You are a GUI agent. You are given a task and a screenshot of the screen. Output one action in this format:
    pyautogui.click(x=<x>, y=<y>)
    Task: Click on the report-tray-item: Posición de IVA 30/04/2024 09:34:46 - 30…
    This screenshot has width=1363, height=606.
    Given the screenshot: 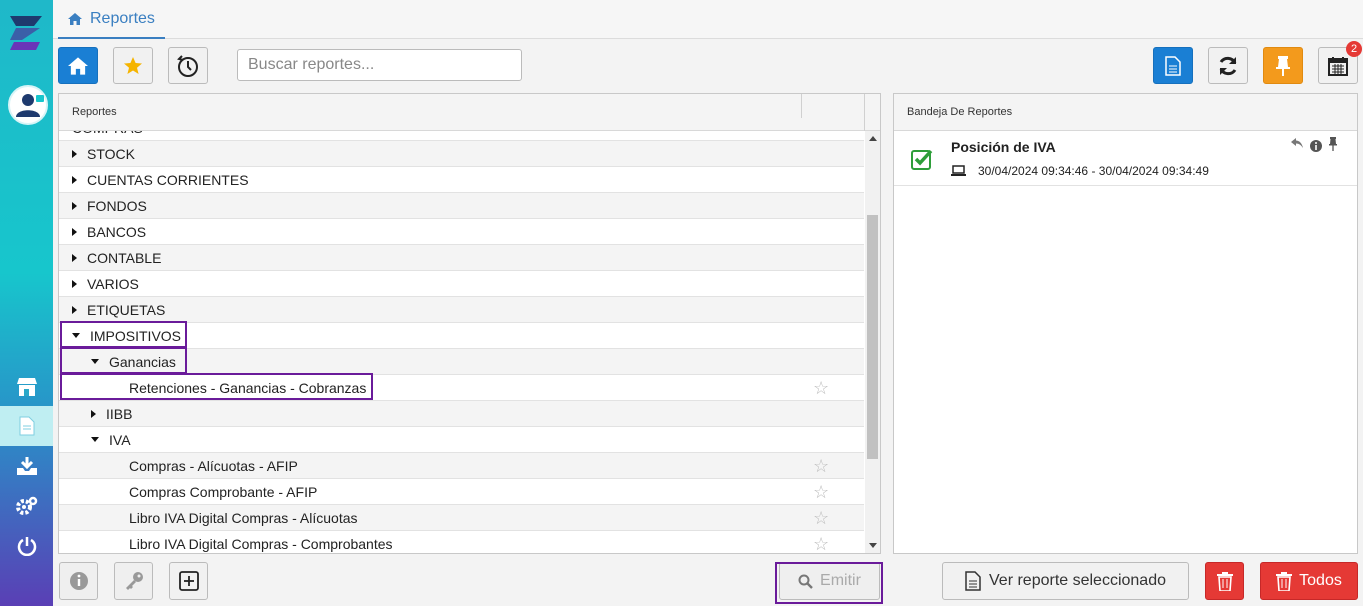 What is the action you would take?
    pyautogui.click(x=1125, y=158)
    